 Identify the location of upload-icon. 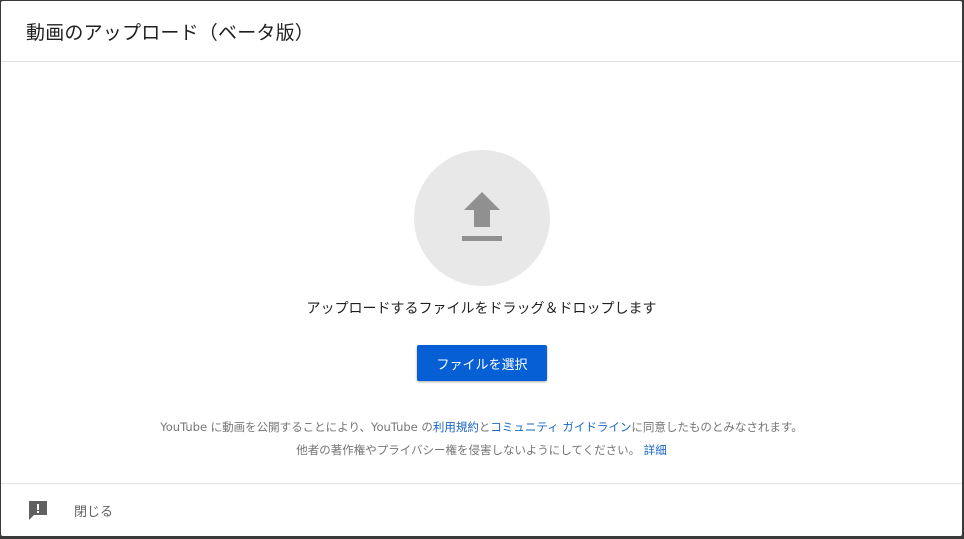
(482, 216).